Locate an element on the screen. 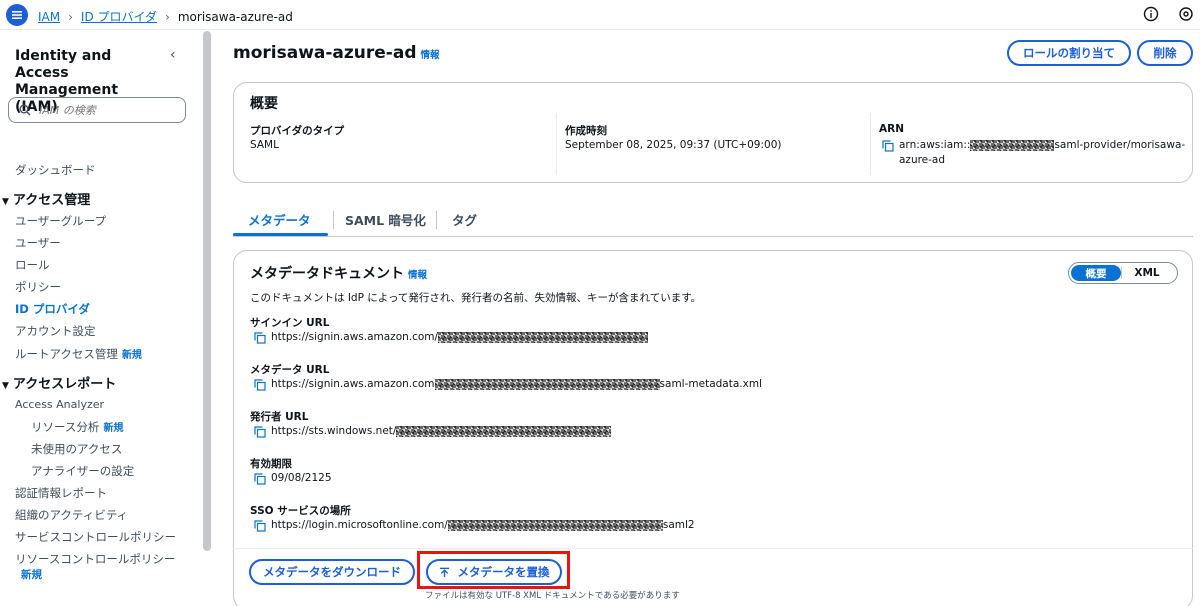 The image size is (1200, 606). sidebar-item-rcp: リソースコントロールポリシー is located at coordinates (95, 559).